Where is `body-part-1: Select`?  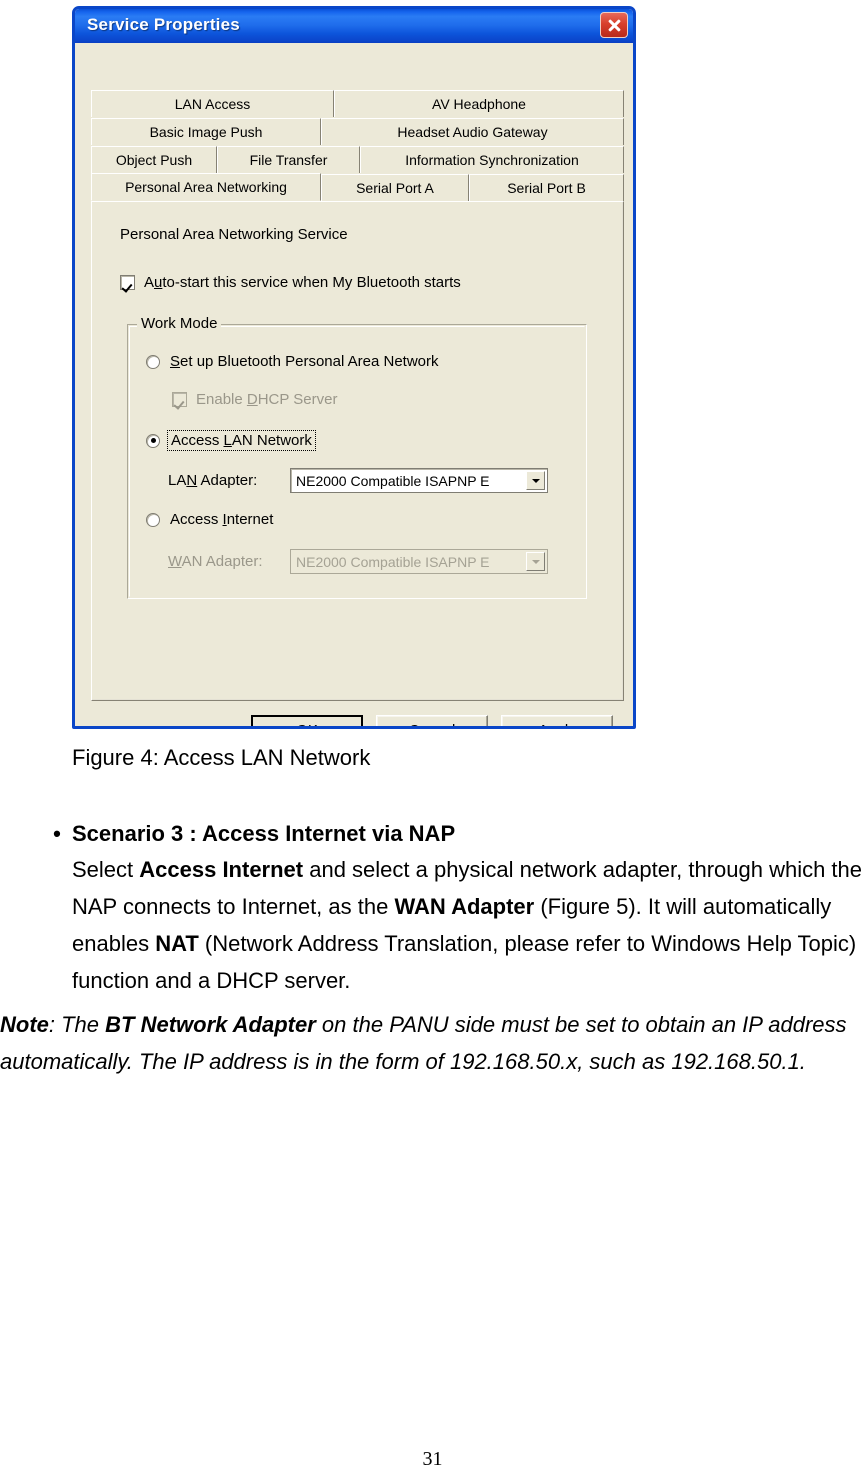 body-part-1: Select is located at coordinates (106, 869).